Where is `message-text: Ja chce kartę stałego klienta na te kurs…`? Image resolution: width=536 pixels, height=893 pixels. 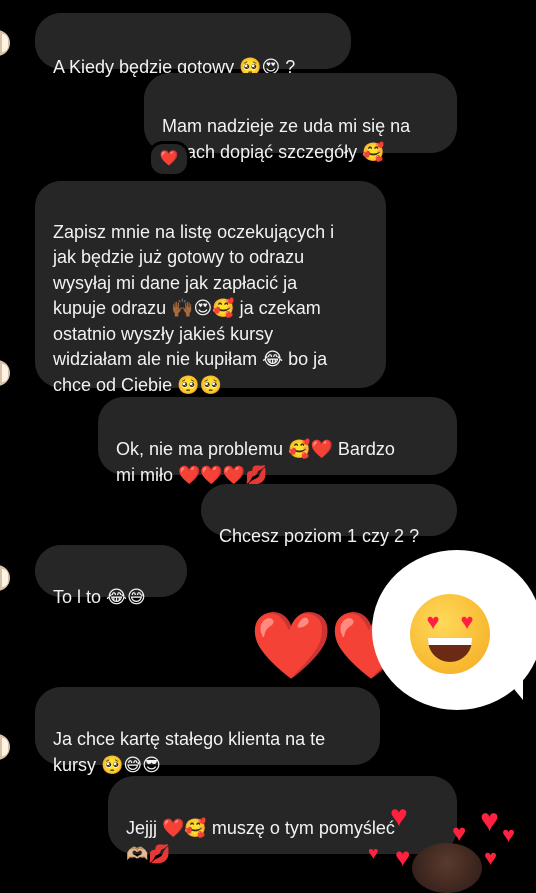 message-text: Ja chce kartę stałego klienta na te kurs… is located at coordinates (189, 752).